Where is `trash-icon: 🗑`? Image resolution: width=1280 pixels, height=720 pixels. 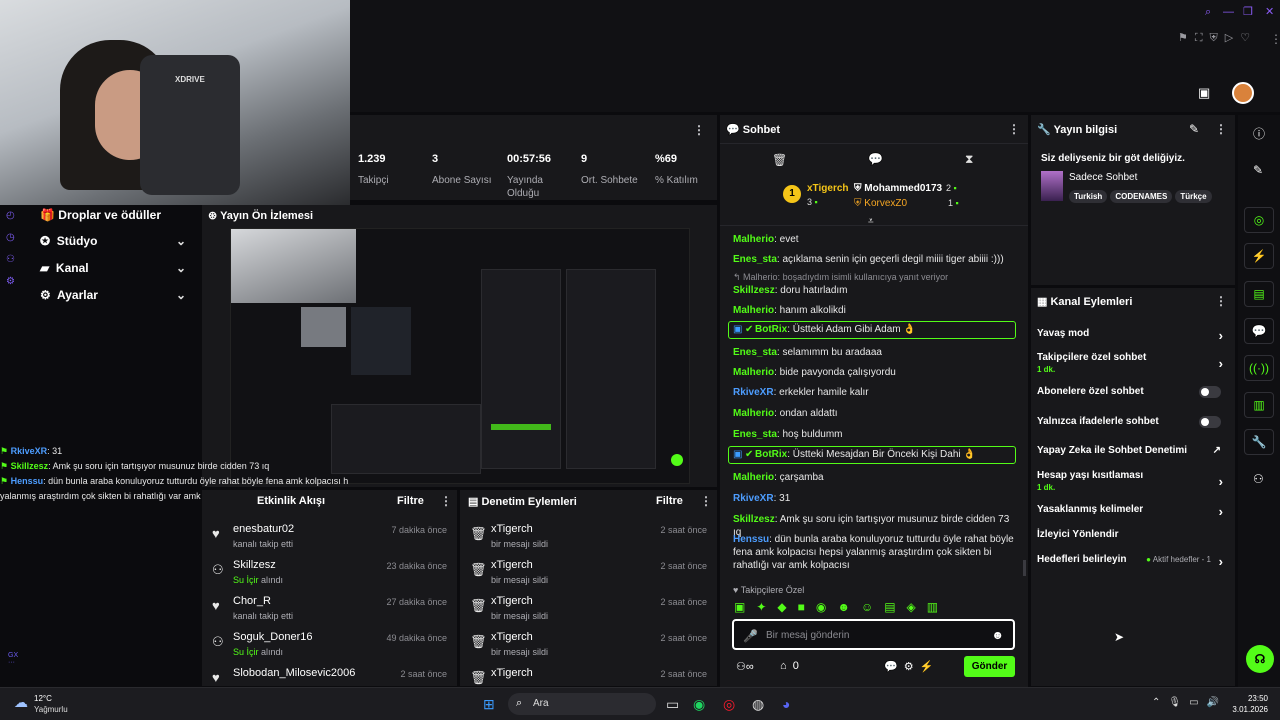
trash-icon: 🗑 is located at coordinates (779, 160).